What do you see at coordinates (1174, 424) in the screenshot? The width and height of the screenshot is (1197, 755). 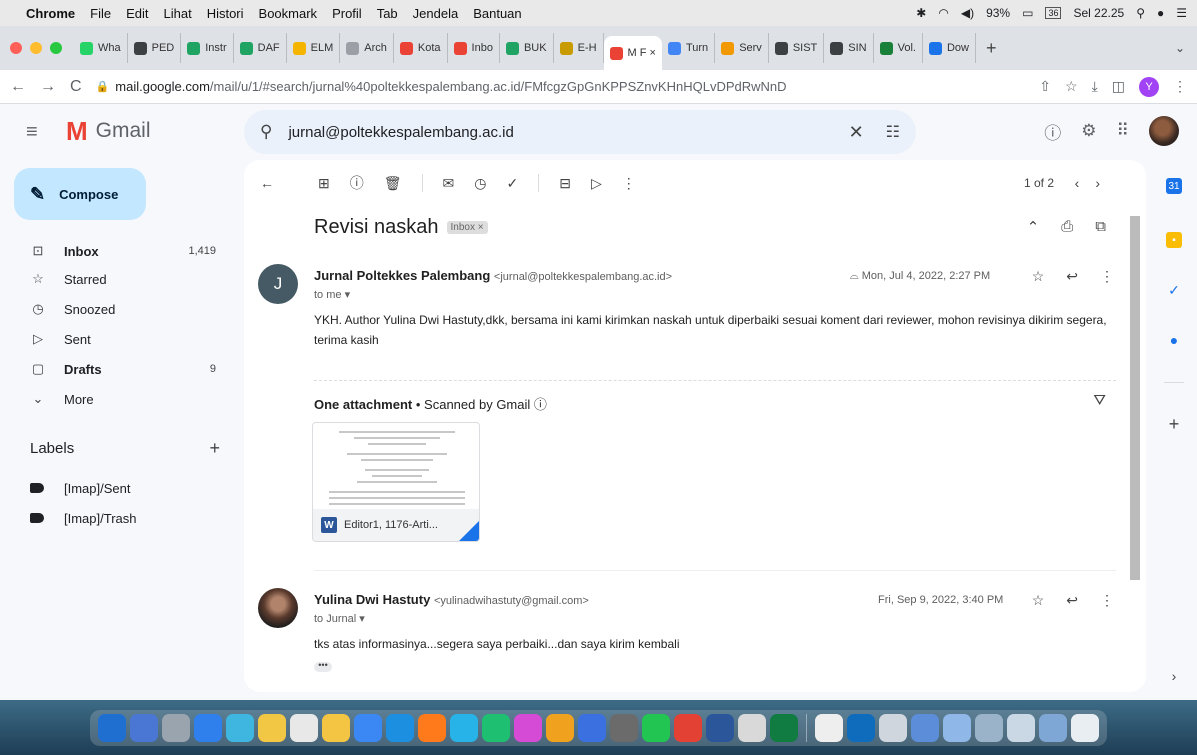 I see `get-addons-icon: +` at bounding box center [1174, 424].